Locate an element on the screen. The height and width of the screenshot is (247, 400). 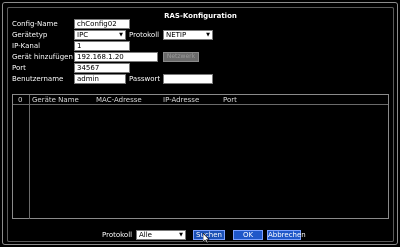
column-device-name: Geräte Name is located at coordinates (54, 100).